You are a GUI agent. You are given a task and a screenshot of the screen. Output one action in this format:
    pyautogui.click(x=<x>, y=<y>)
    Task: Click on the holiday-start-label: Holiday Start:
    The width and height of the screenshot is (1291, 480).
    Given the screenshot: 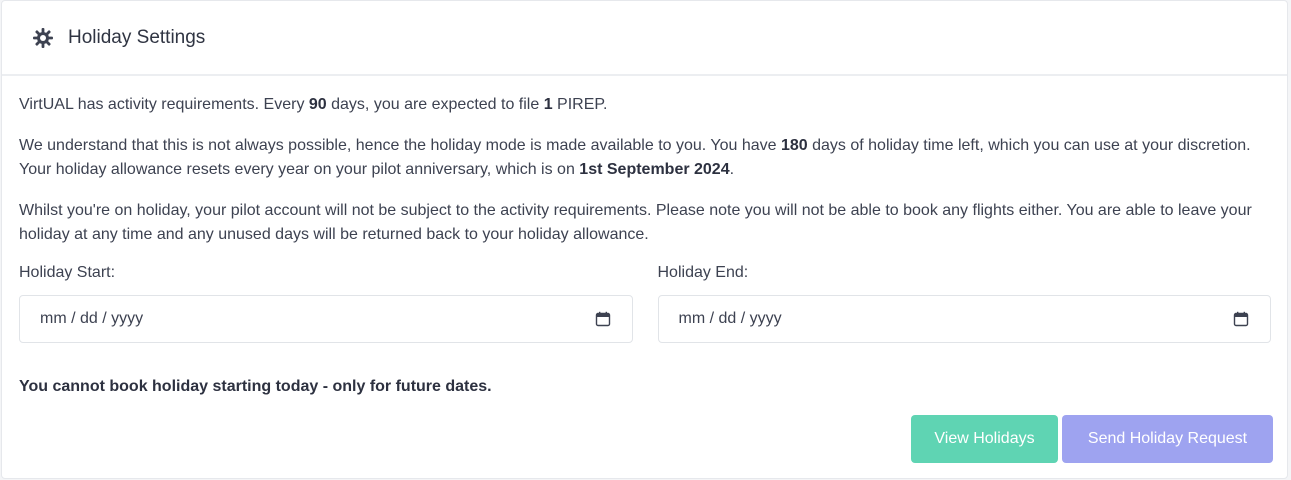 What is the action you would take?
    pyautogui.click(x=67, y=272)
    